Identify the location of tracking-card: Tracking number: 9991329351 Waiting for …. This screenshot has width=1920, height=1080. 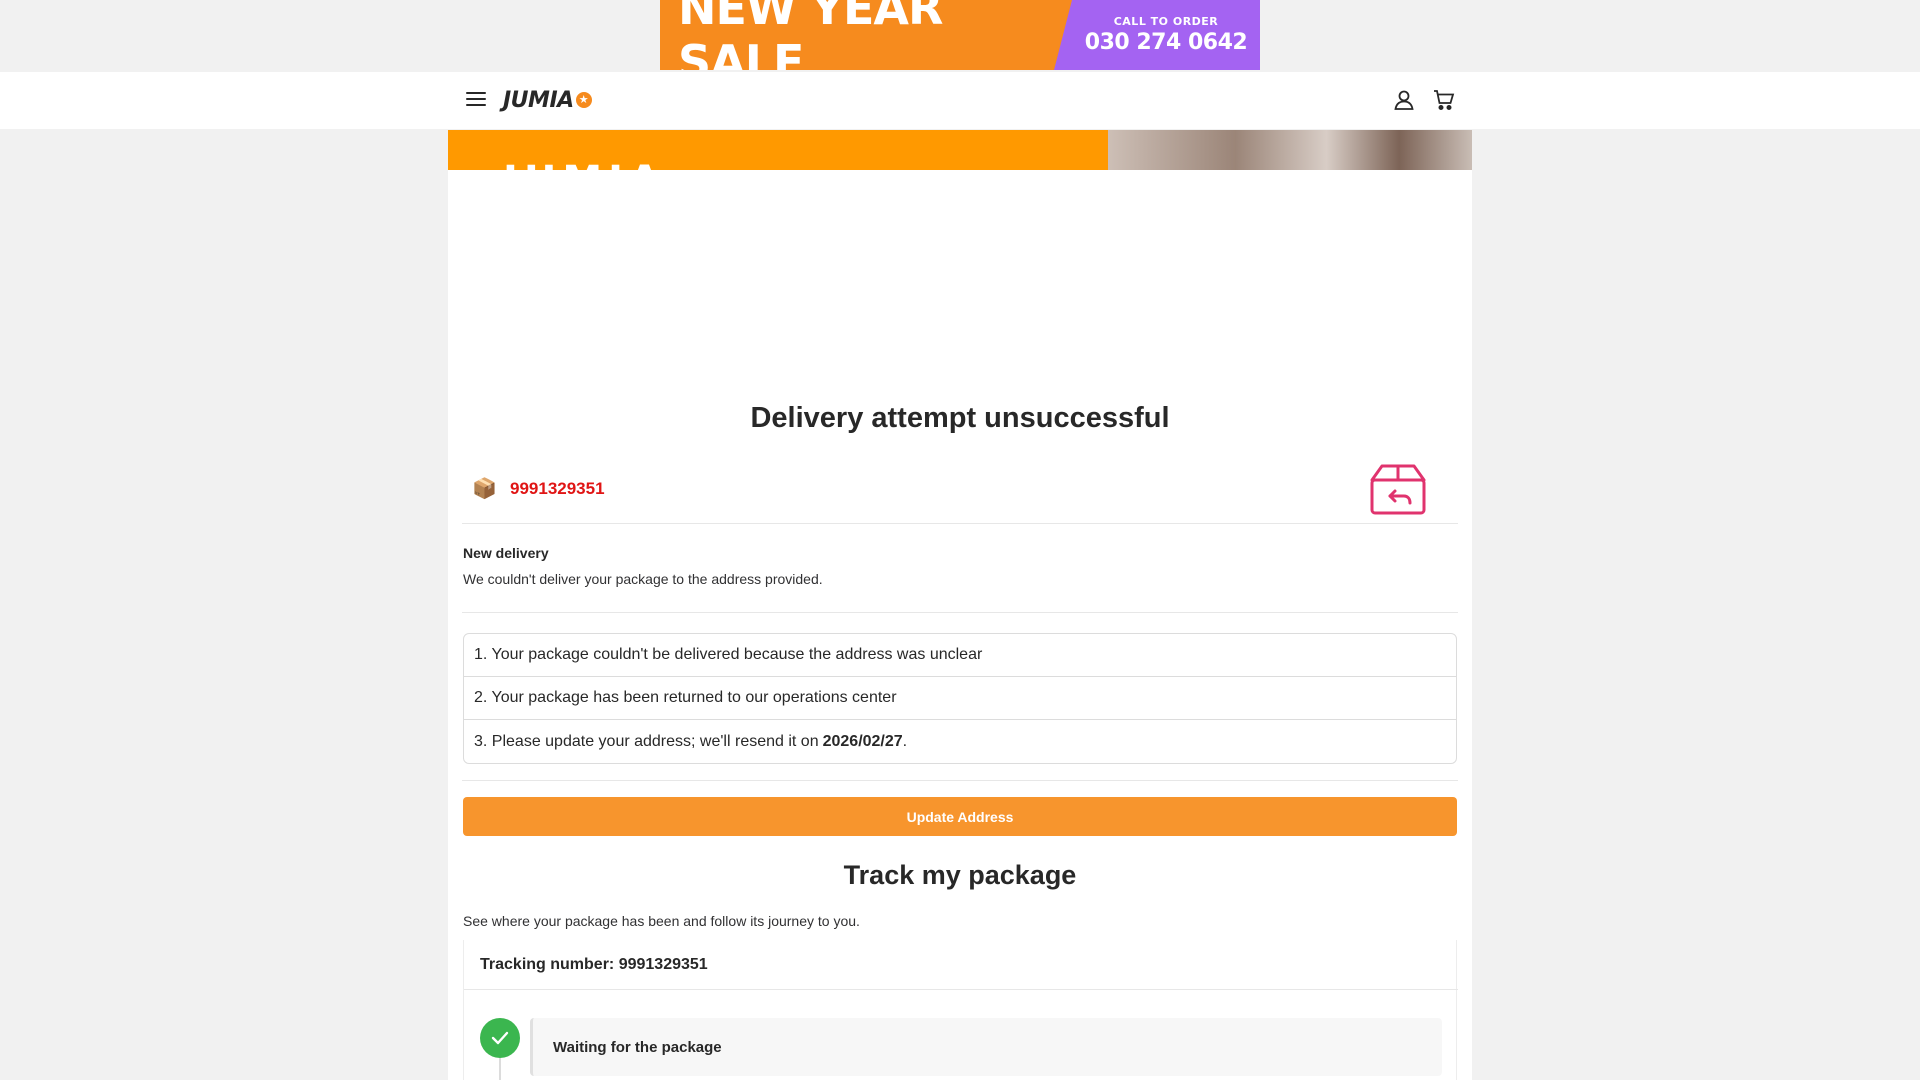
(960, 1010).